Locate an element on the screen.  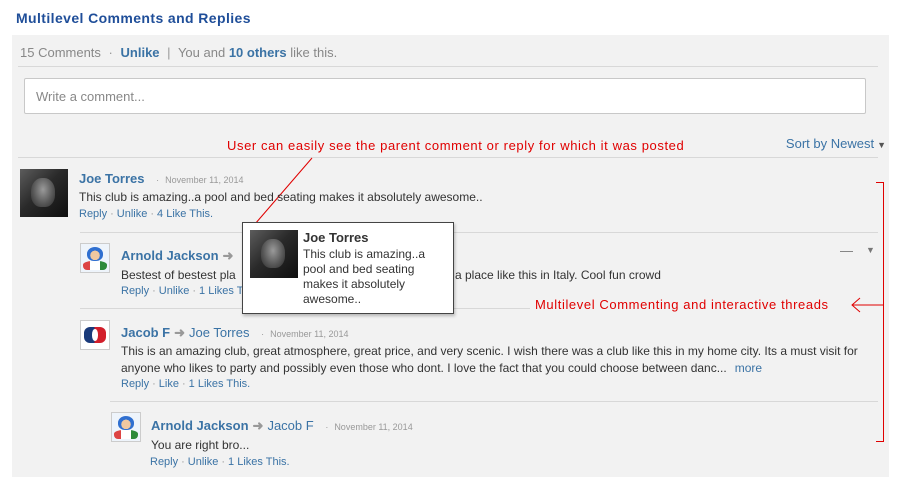
reply-to-name: Joe Torres is located at coordinates (219, 332).